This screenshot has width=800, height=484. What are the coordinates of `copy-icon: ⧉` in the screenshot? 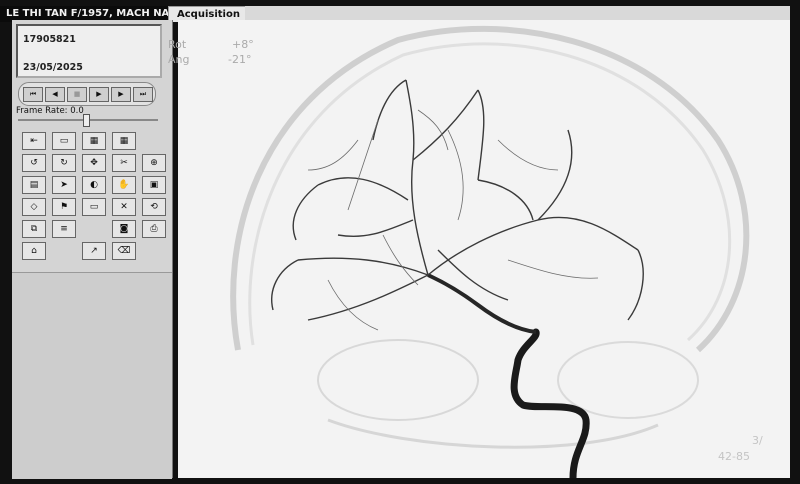 It's located at (34, 229).